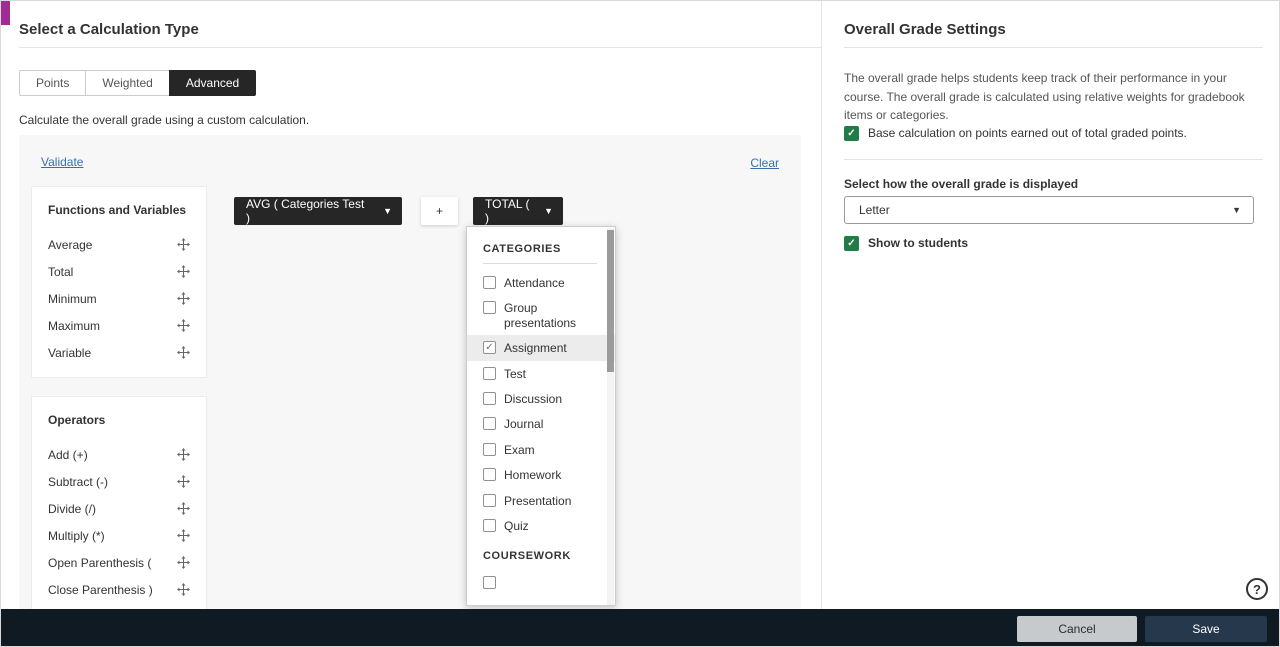 The height and width of the screenshot is (647, 1280). I want to click on operator-label: Multiply (*), so click(76, 535).